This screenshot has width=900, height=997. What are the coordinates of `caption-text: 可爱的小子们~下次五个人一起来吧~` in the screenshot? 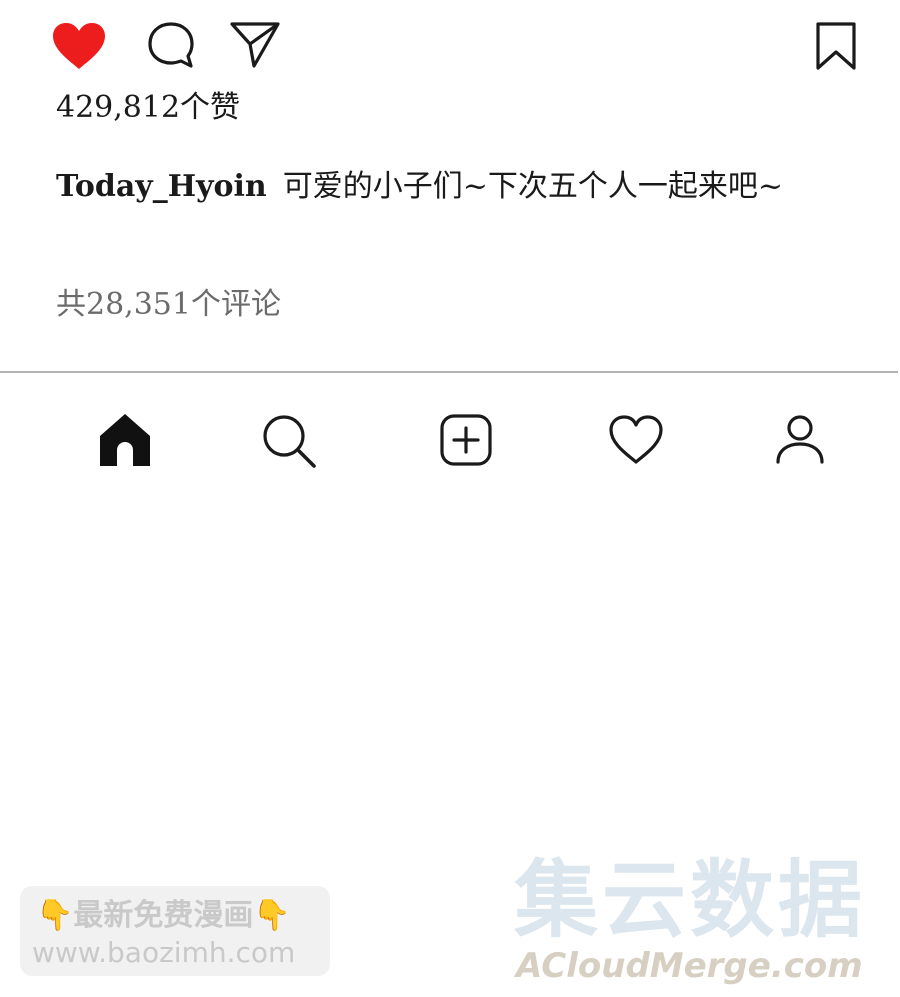 It's located at (533, 186).